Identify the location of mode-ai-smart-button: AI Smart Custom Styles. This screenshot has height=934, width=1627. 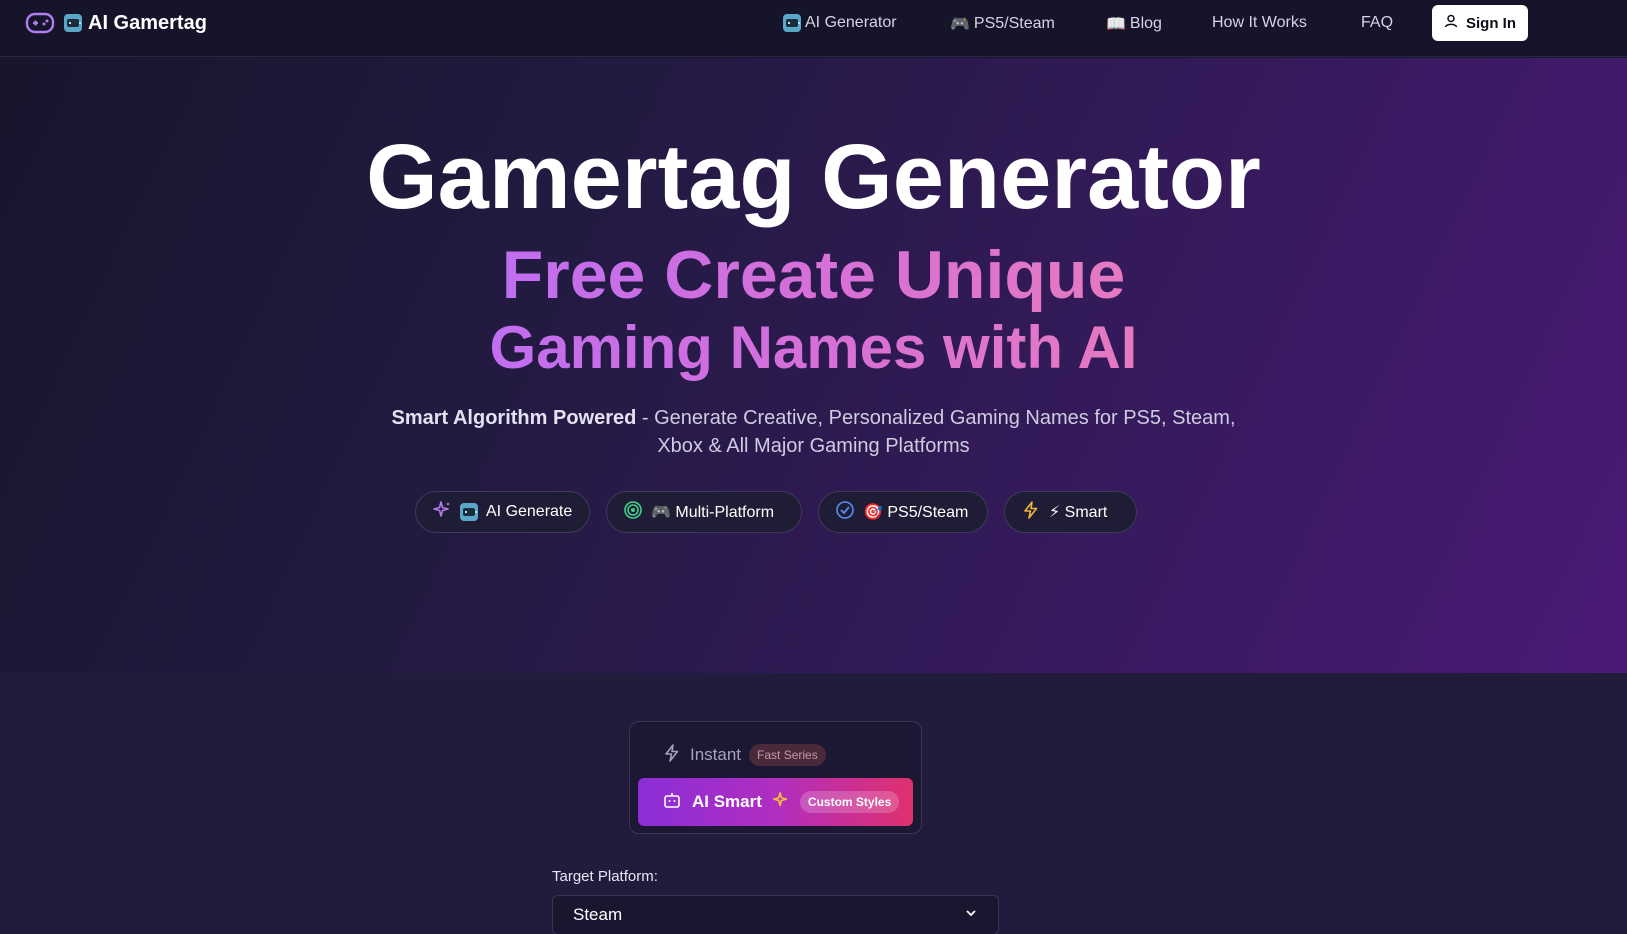
(775, 802).